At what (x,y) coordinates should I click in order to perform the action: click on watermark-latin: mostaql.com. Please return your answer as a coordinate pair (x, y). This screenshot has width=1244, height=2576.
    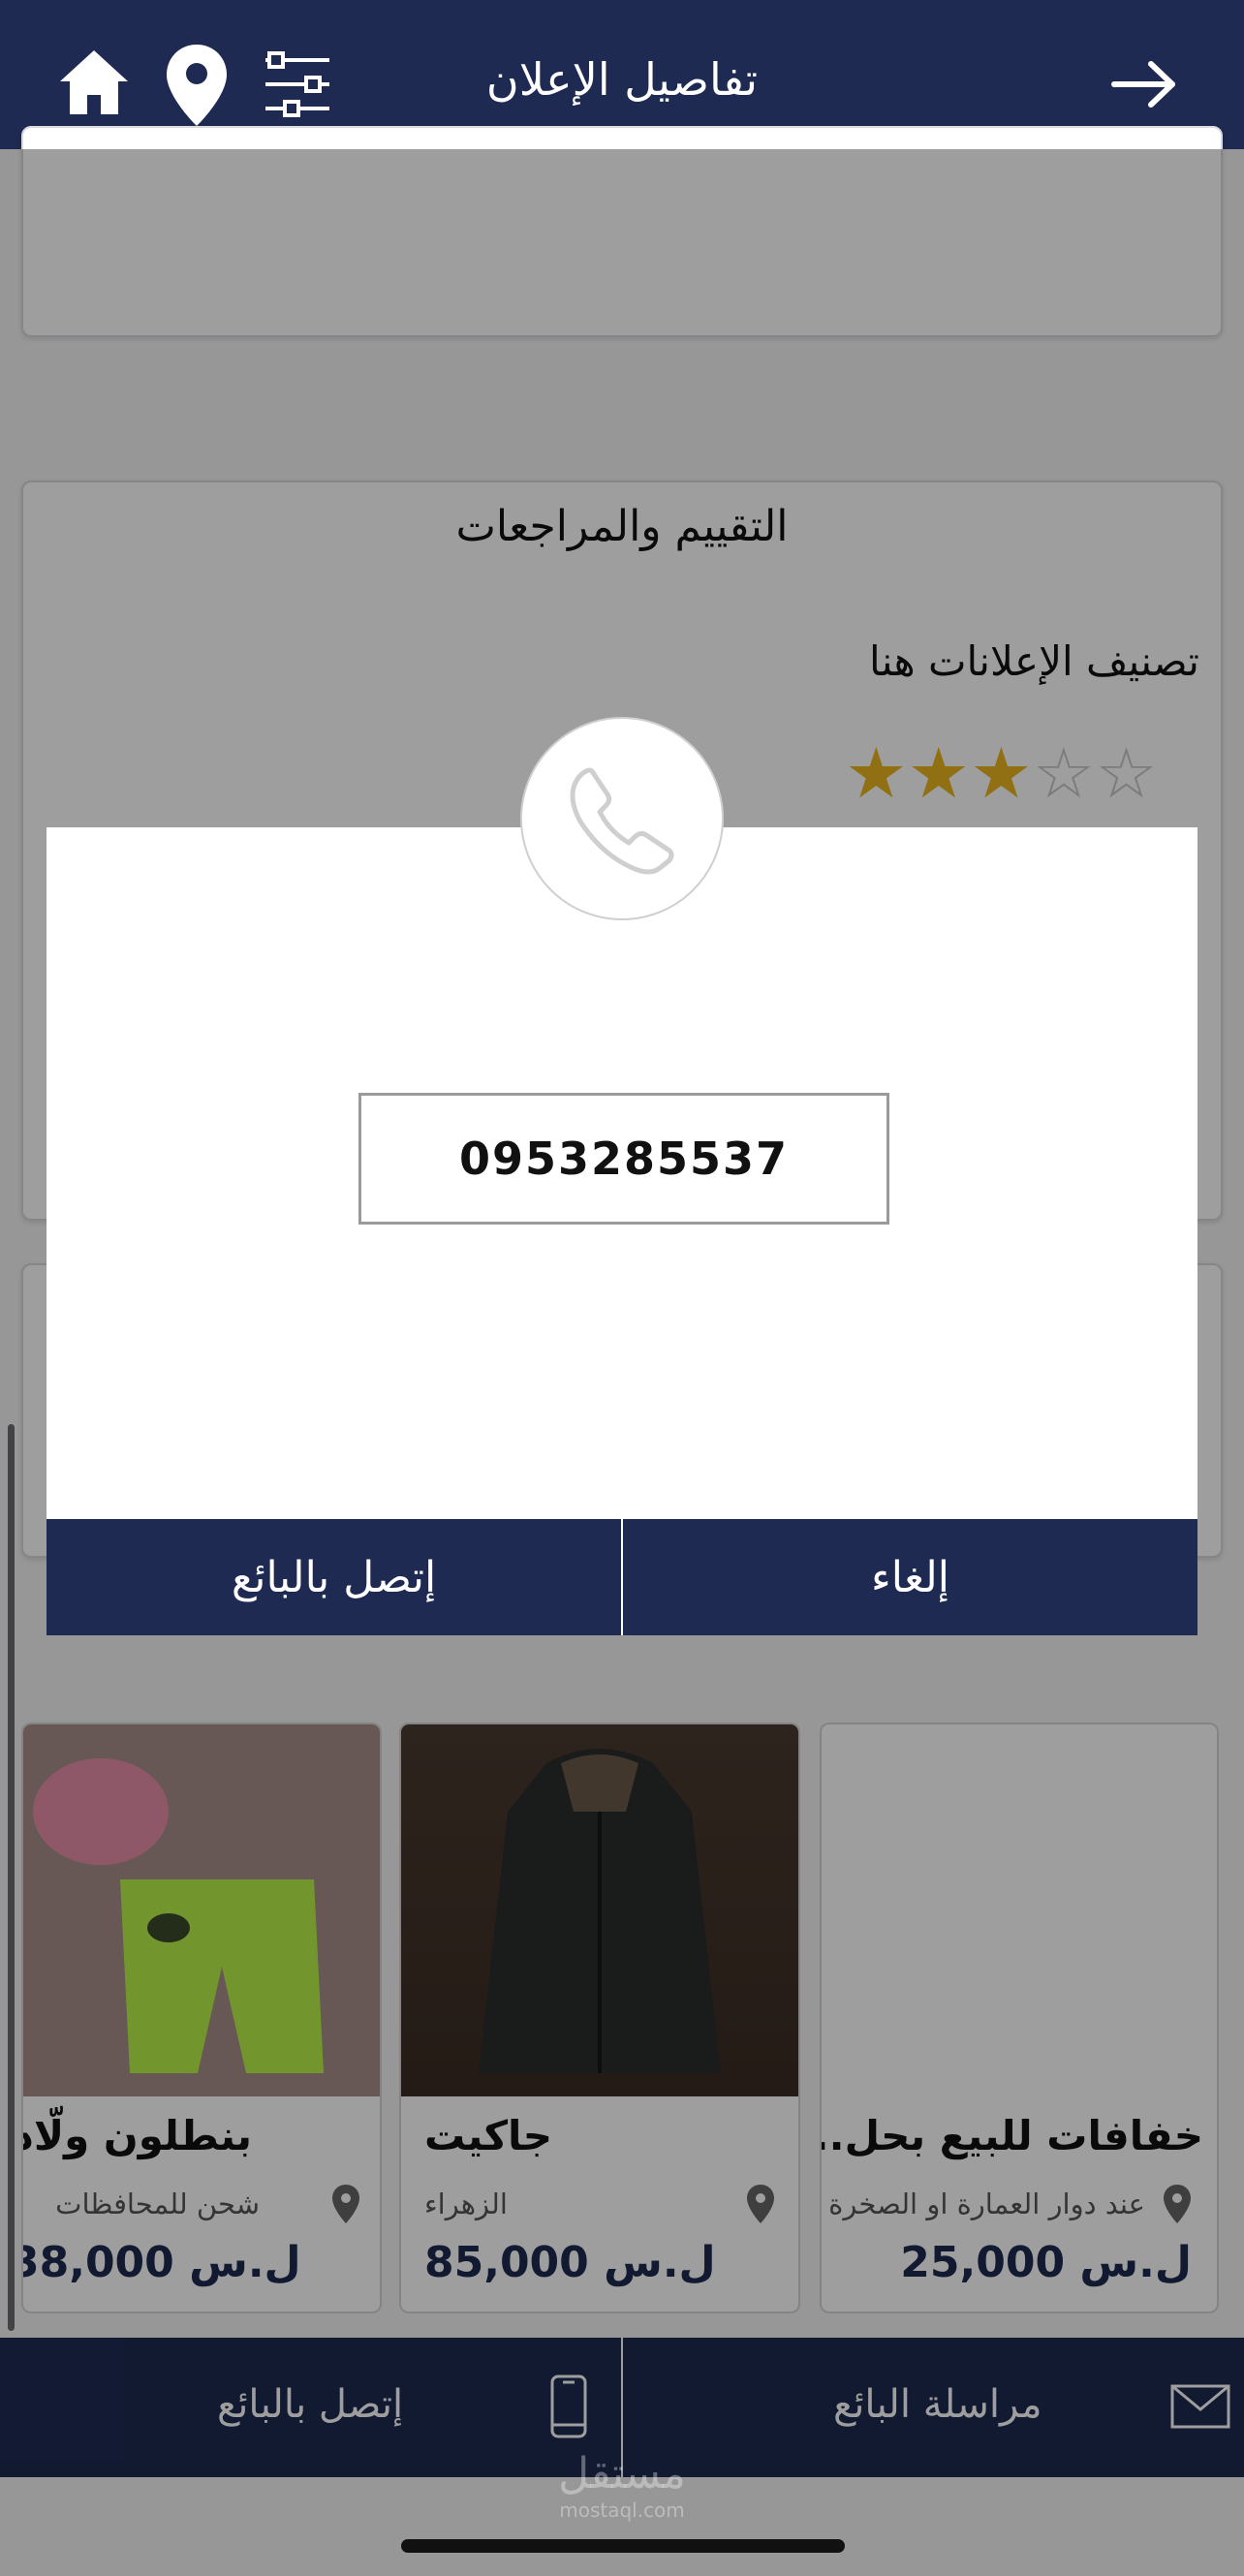
    Looking at the image, I should click on (622, 2510).